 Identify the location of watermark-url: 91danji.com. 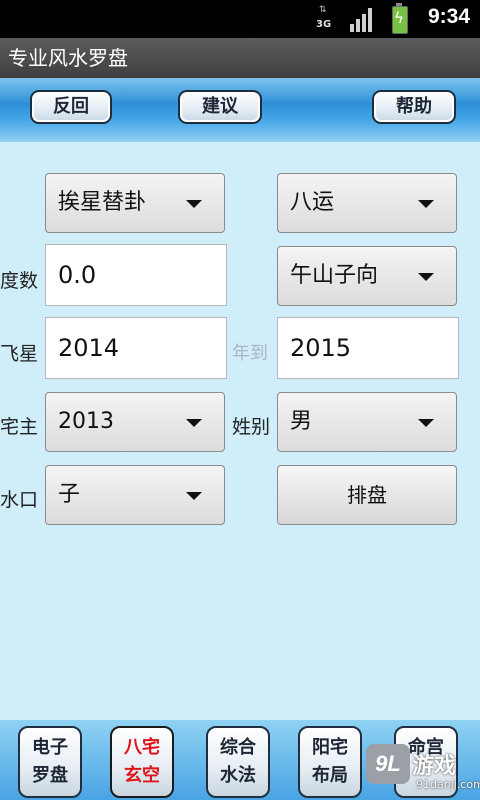
(448, 784).